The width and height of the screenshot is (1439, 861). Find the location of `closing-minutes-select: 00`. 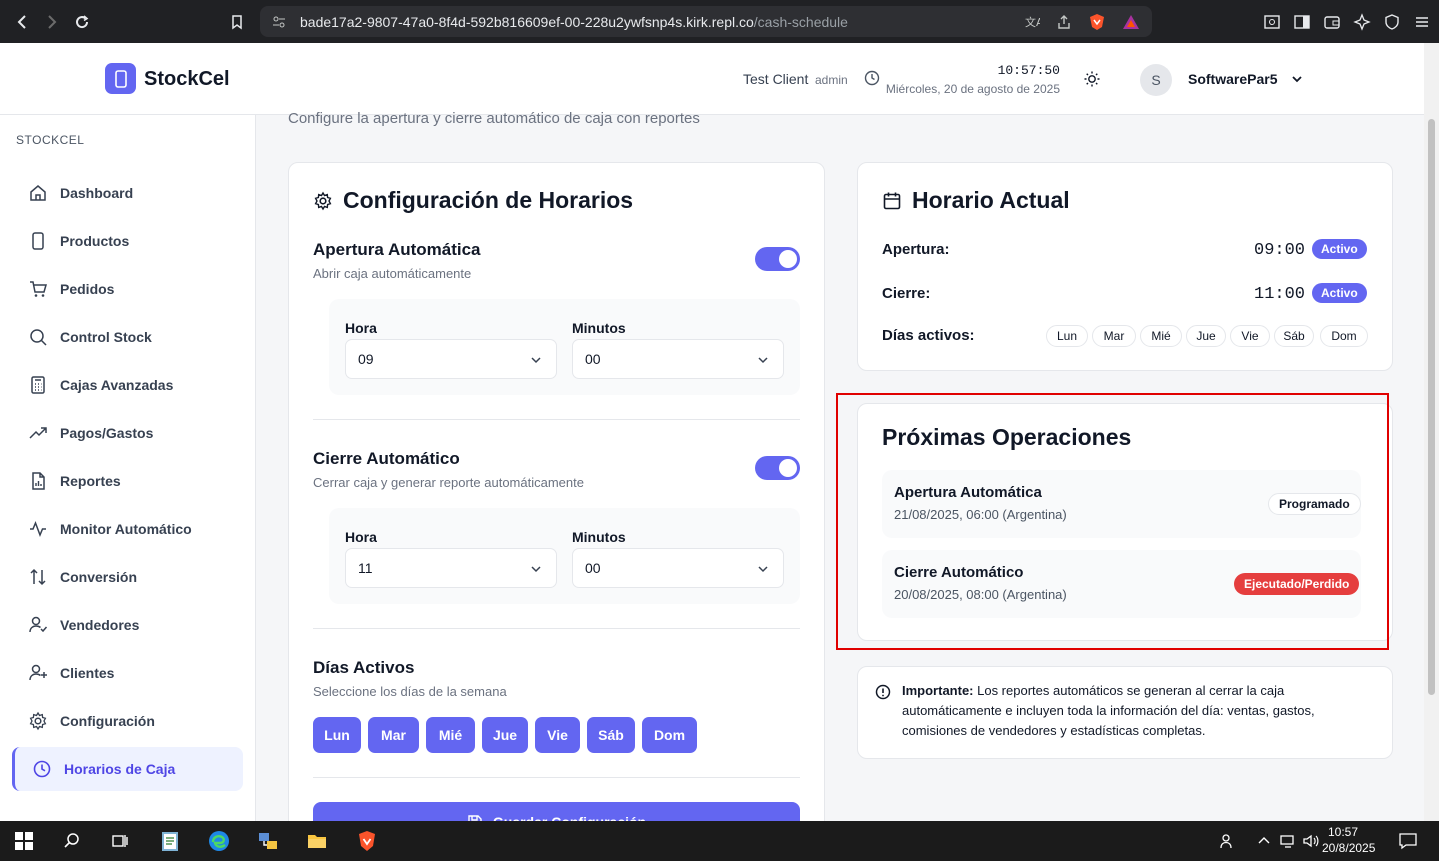

closing-minutes-select: 00 is located at coordinates (678, 568).